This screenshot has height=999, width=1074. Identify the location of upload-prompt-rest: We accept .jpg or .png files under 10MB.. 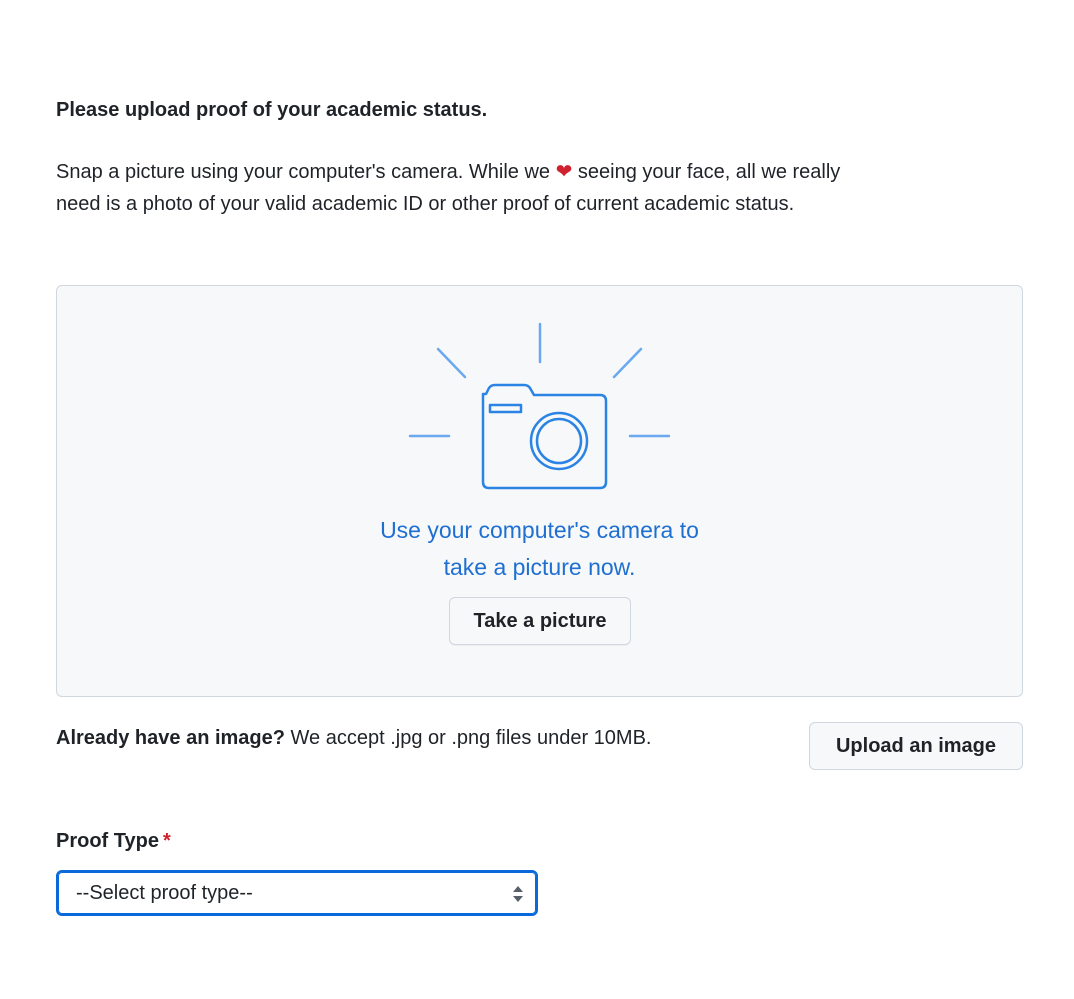
(468, 738).